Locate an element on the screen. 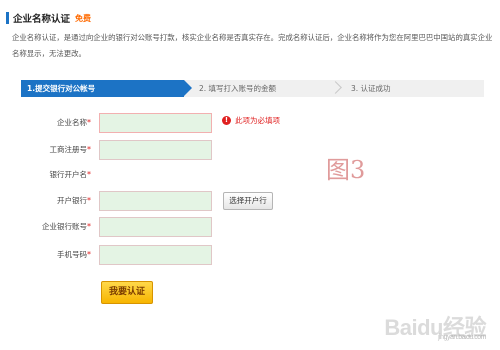 The height and width of the screenshot is (350, 500). bank-label: 开户银行* is located at coordinates (74, 200).